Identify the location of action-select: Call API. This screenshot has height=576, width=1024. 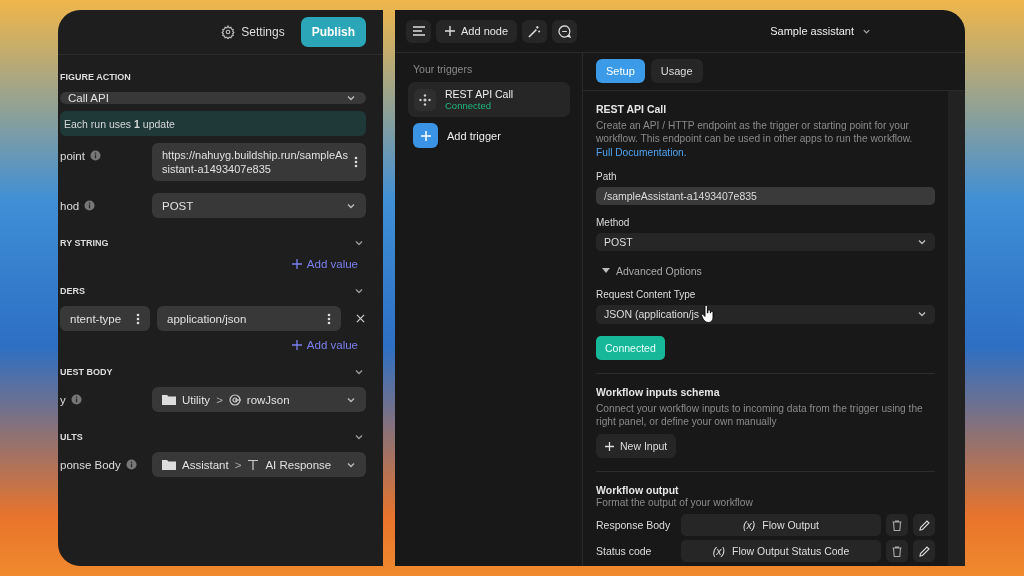
(213, 98).